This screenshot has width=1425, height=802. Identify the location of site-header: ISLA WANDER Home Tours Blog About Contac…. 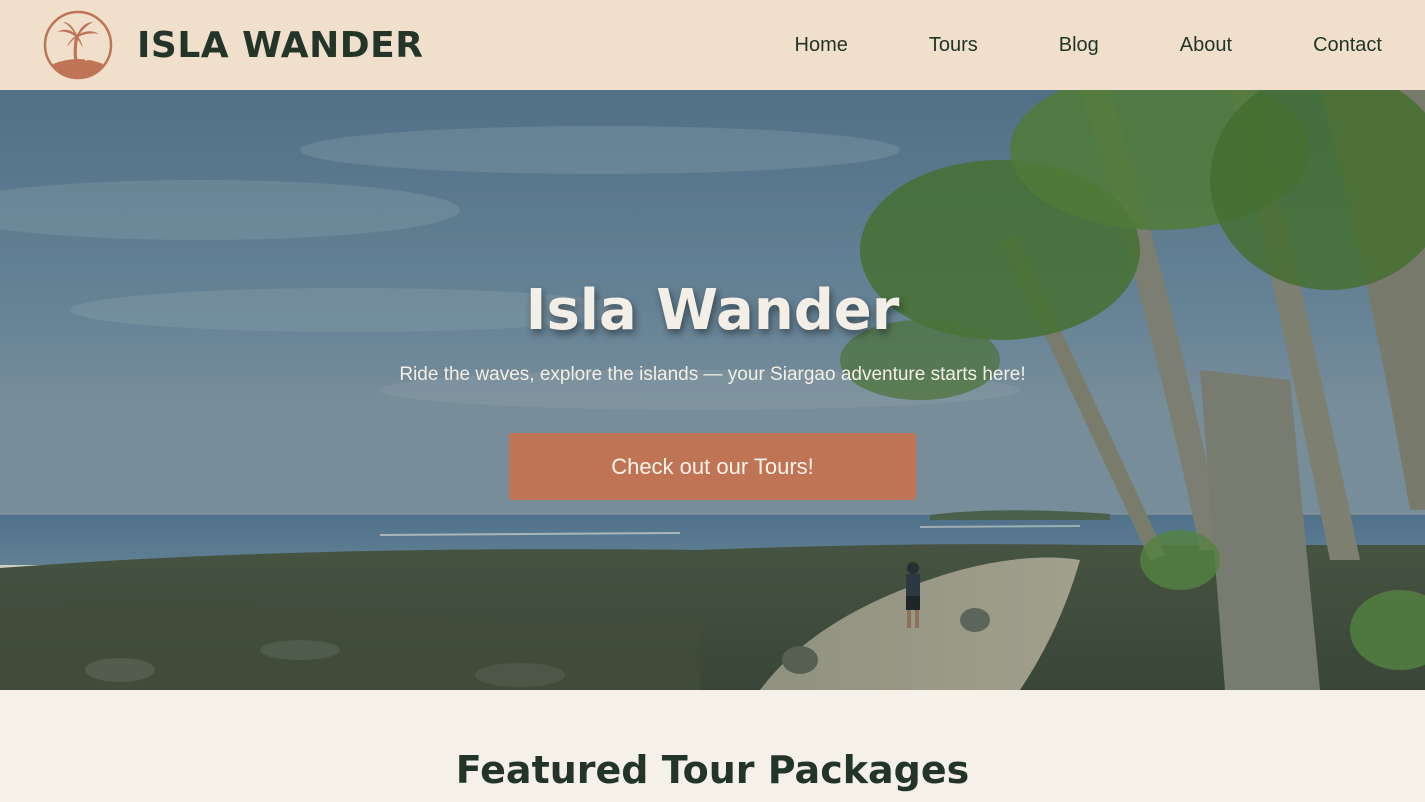
(712, 45).